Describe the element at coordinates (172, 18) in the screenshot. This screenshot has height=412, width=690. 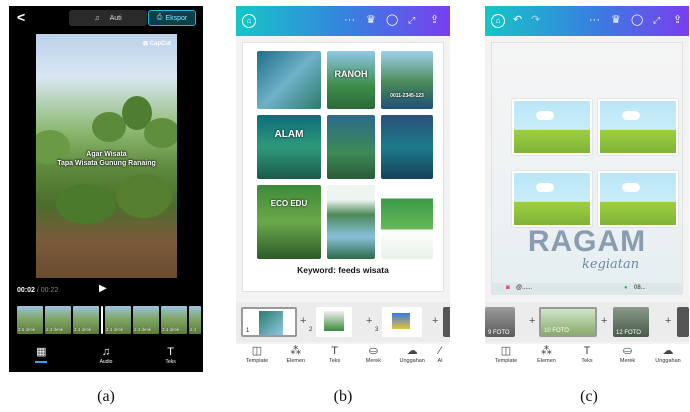
I see `export-button: ⎙ Ekspor` at that location.